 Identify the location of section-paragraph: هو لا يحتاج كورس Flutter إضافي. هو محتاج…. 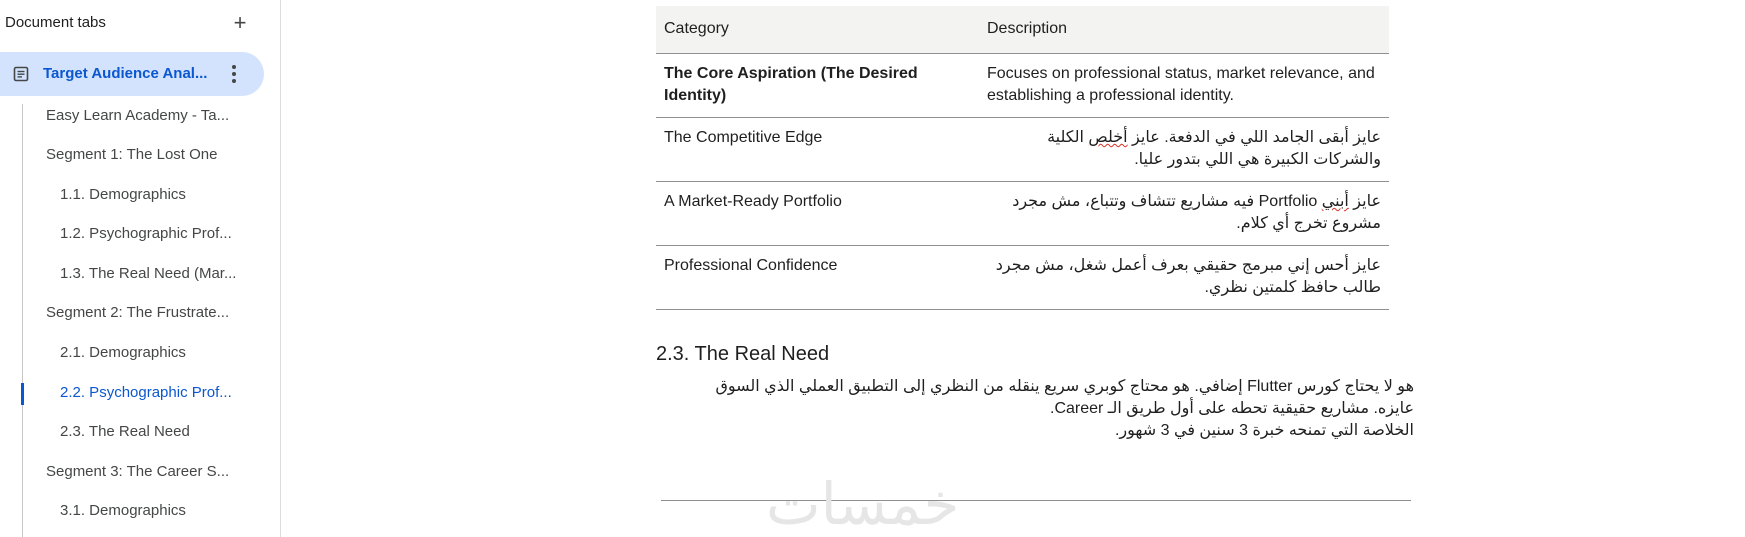
(1035, 409).